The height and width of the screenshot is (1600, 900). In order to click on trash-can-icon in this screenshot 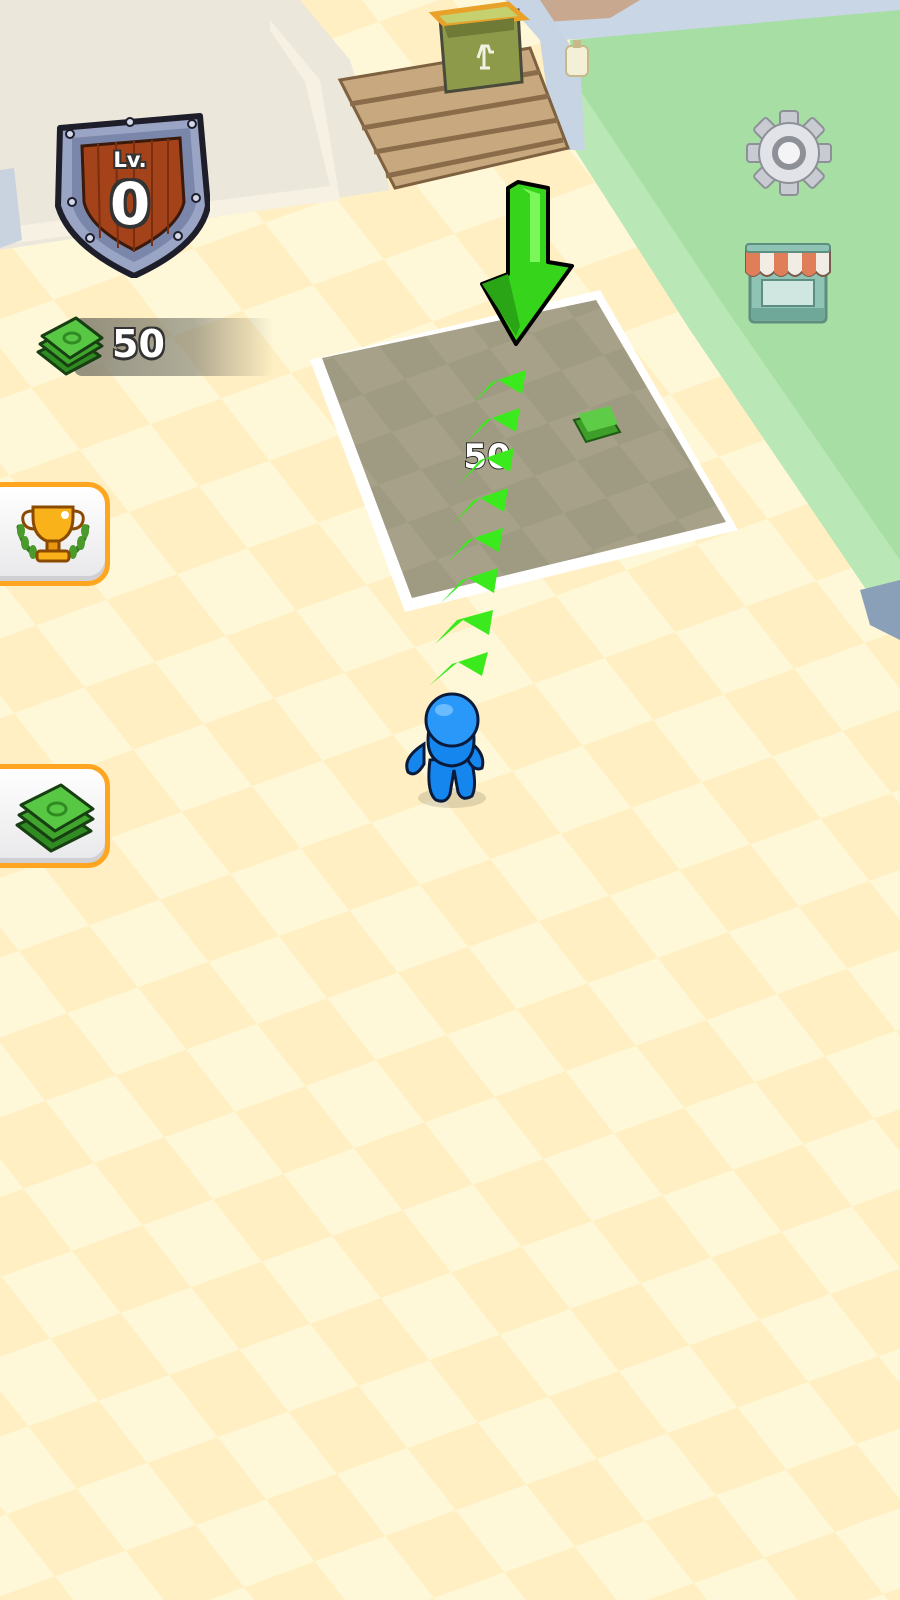, I will do `click(479, 47)`.